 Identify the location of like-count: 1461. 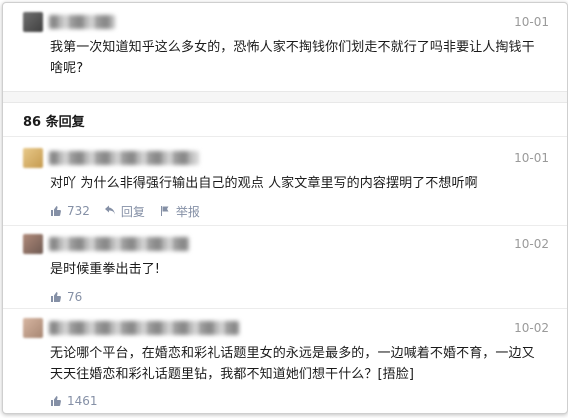
(82, 401).